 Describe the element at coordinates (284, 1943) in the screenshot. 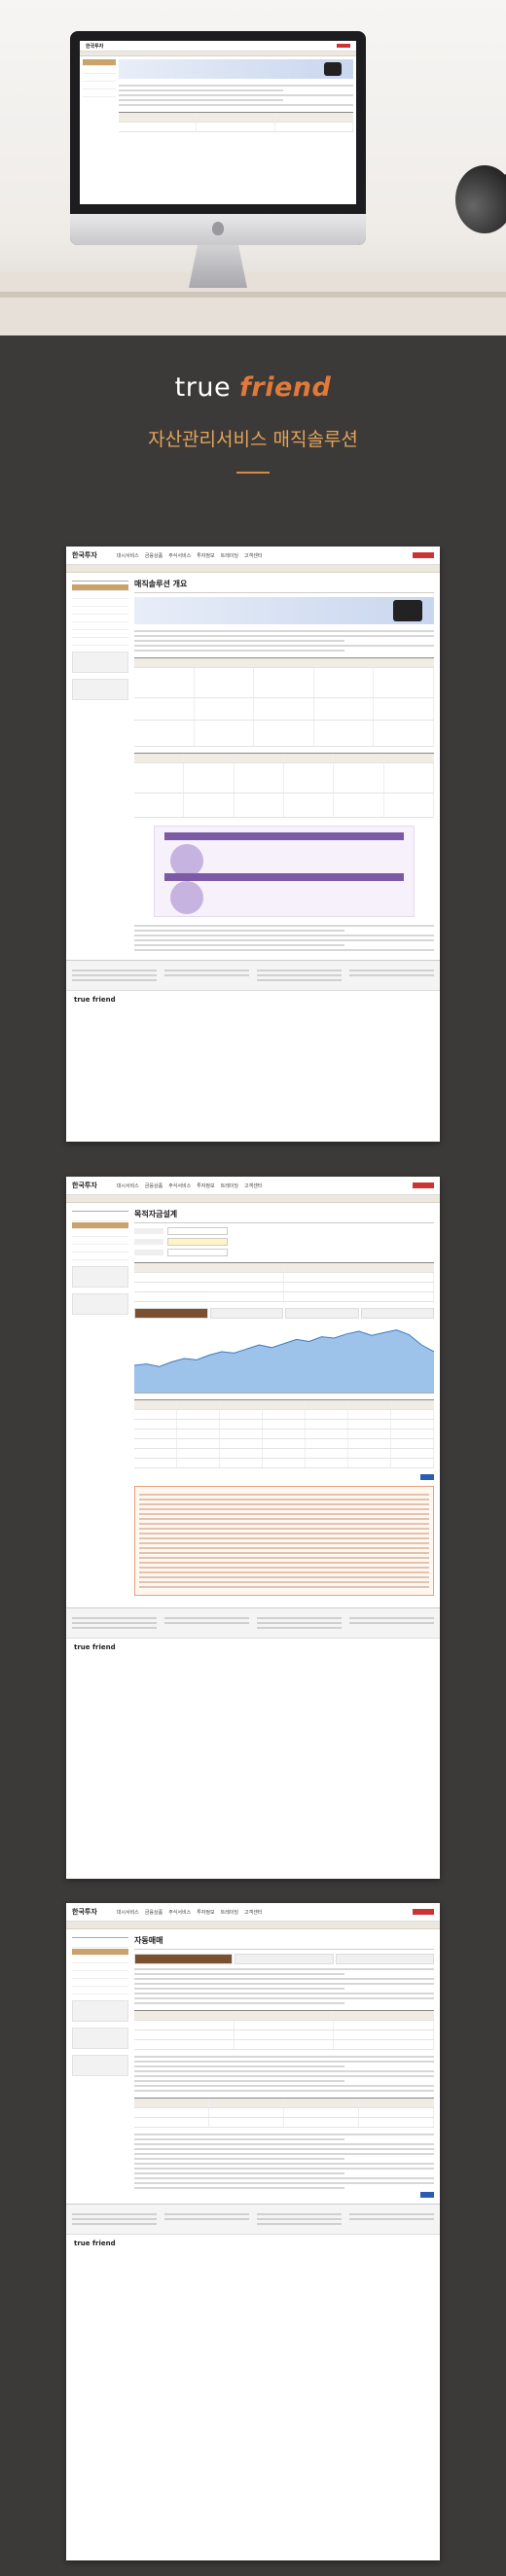

I see `page-title: 자동매매` at that location.